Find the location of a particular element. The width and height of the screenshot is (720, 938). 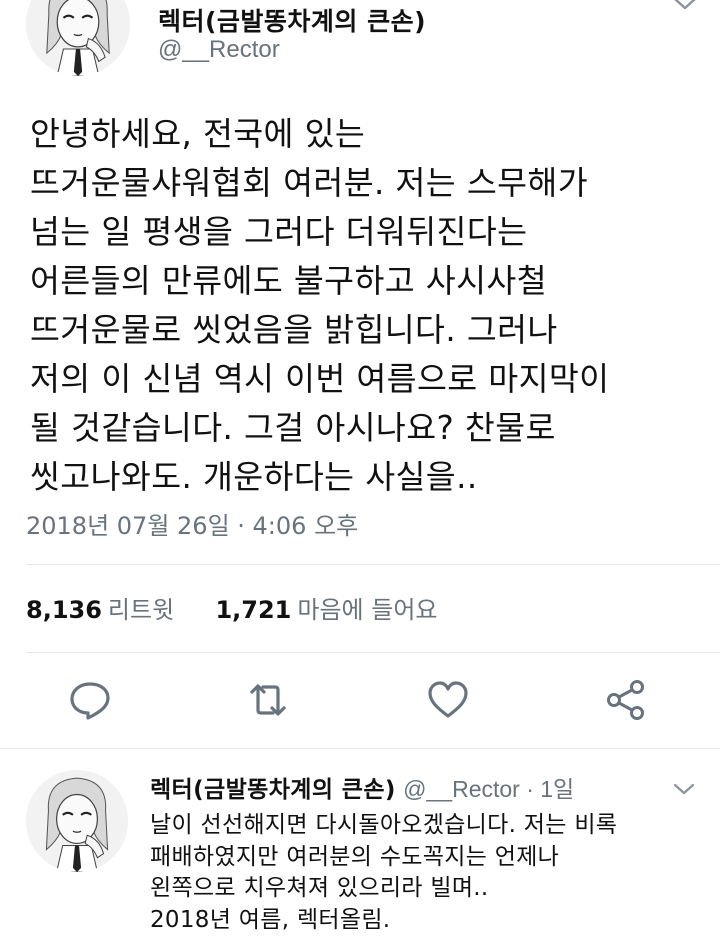

reply-header: 렉터(금발똥차계의 큰손) @__Rector · 1일 is located at coordinates (362, 787).